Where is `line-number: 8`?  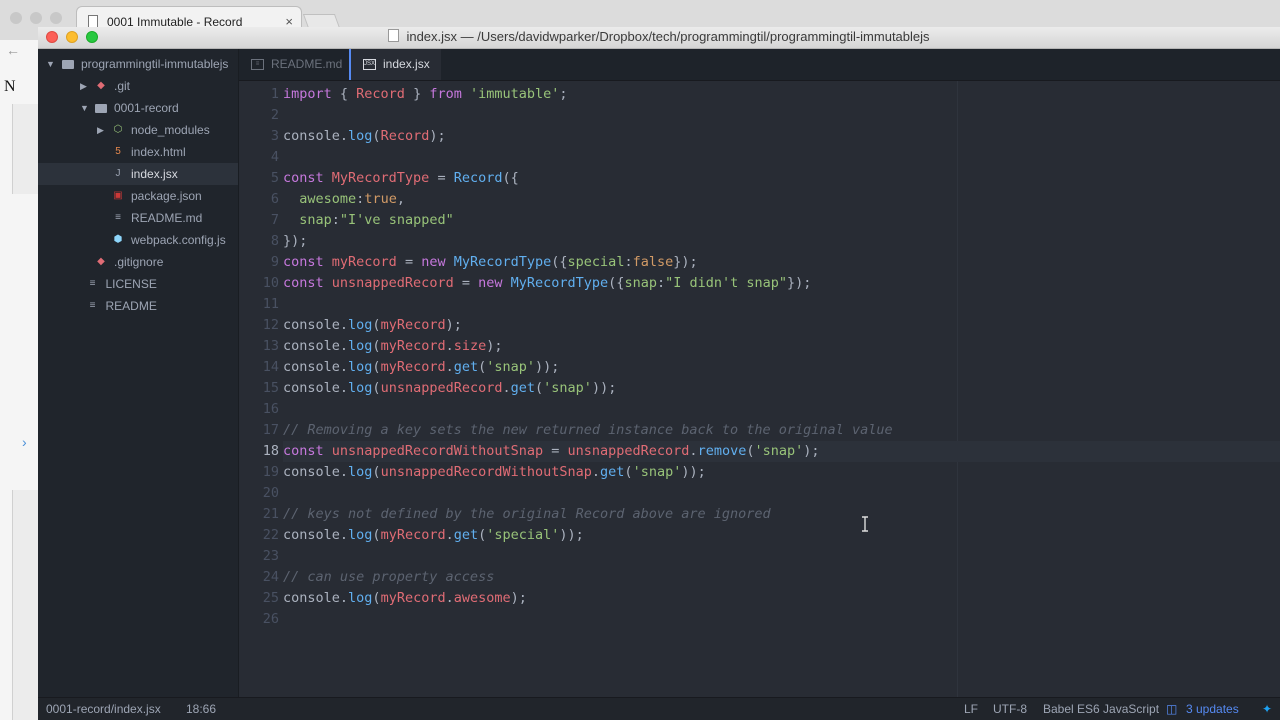
line-number: 8 is located at coordinates (274, 241).